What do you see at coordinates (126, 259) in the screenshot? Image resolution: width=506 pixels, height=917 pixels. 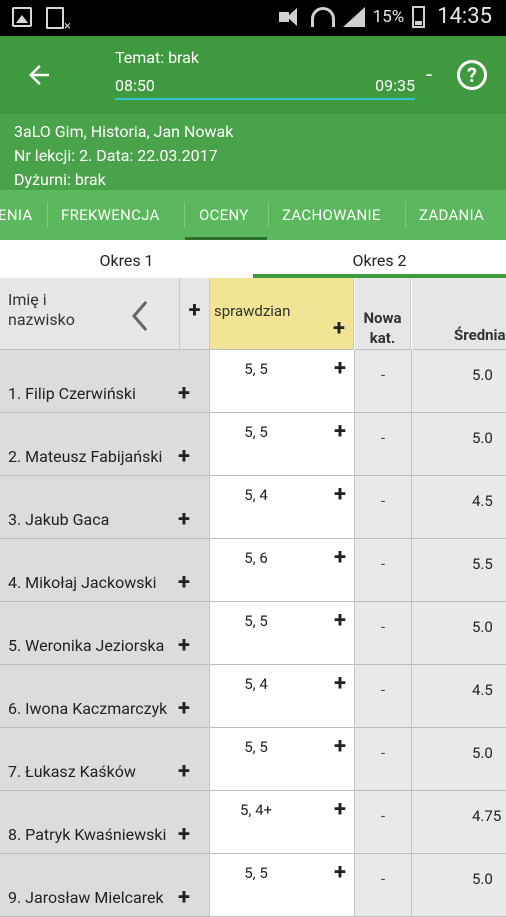 I see `period-1-tab: Okres 1` at bounding box center [126, 259].